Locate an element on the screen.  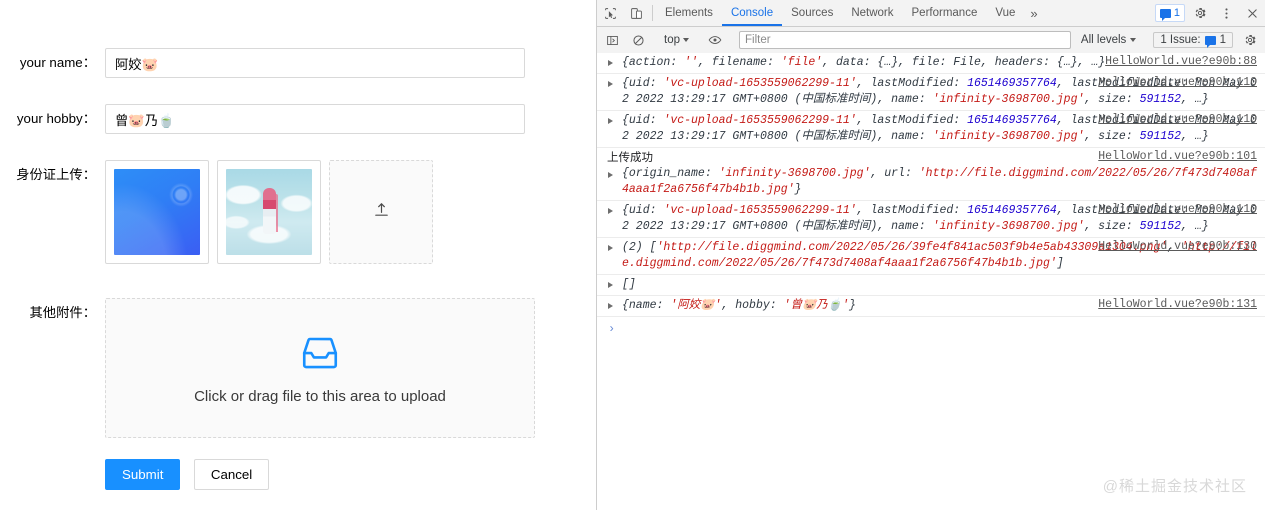
form-row-id-upload: 身份证上传： is located at coordinates (216, 212).